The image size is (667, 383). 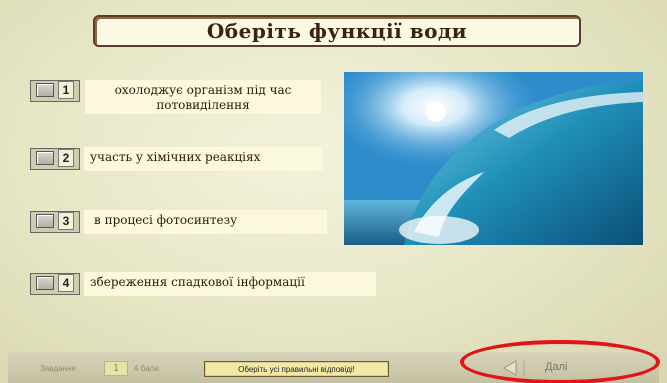 What do you see at coordinates (66, 221) in the screenshot?
I see `option-3-number: 3` at bounding box center [66, 221].